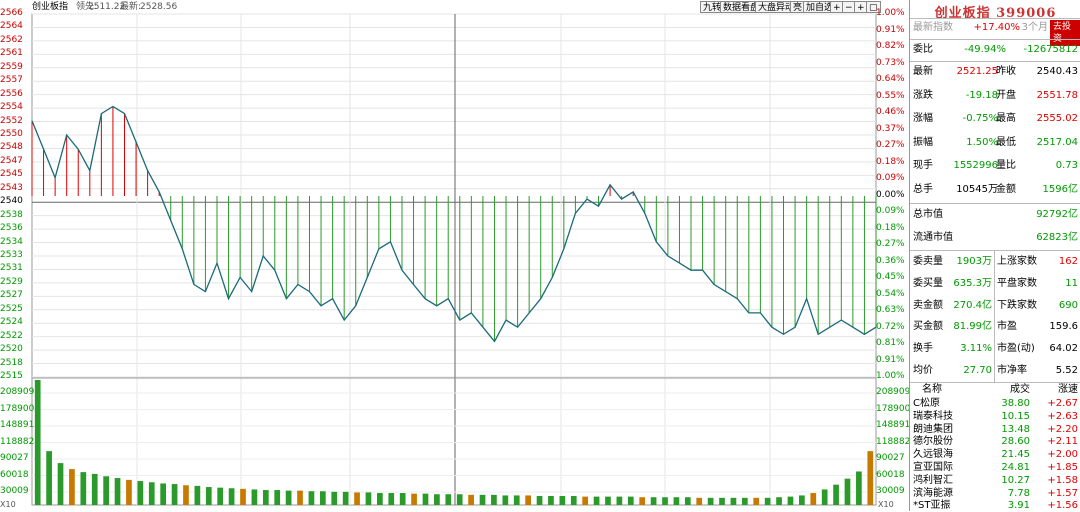 This screenshot has width=1080, height=512. What do you see at coordinates (1050, 49) in the screenshot?
I see `weibi-value: -12675812` at bounding box center [1050, 49].